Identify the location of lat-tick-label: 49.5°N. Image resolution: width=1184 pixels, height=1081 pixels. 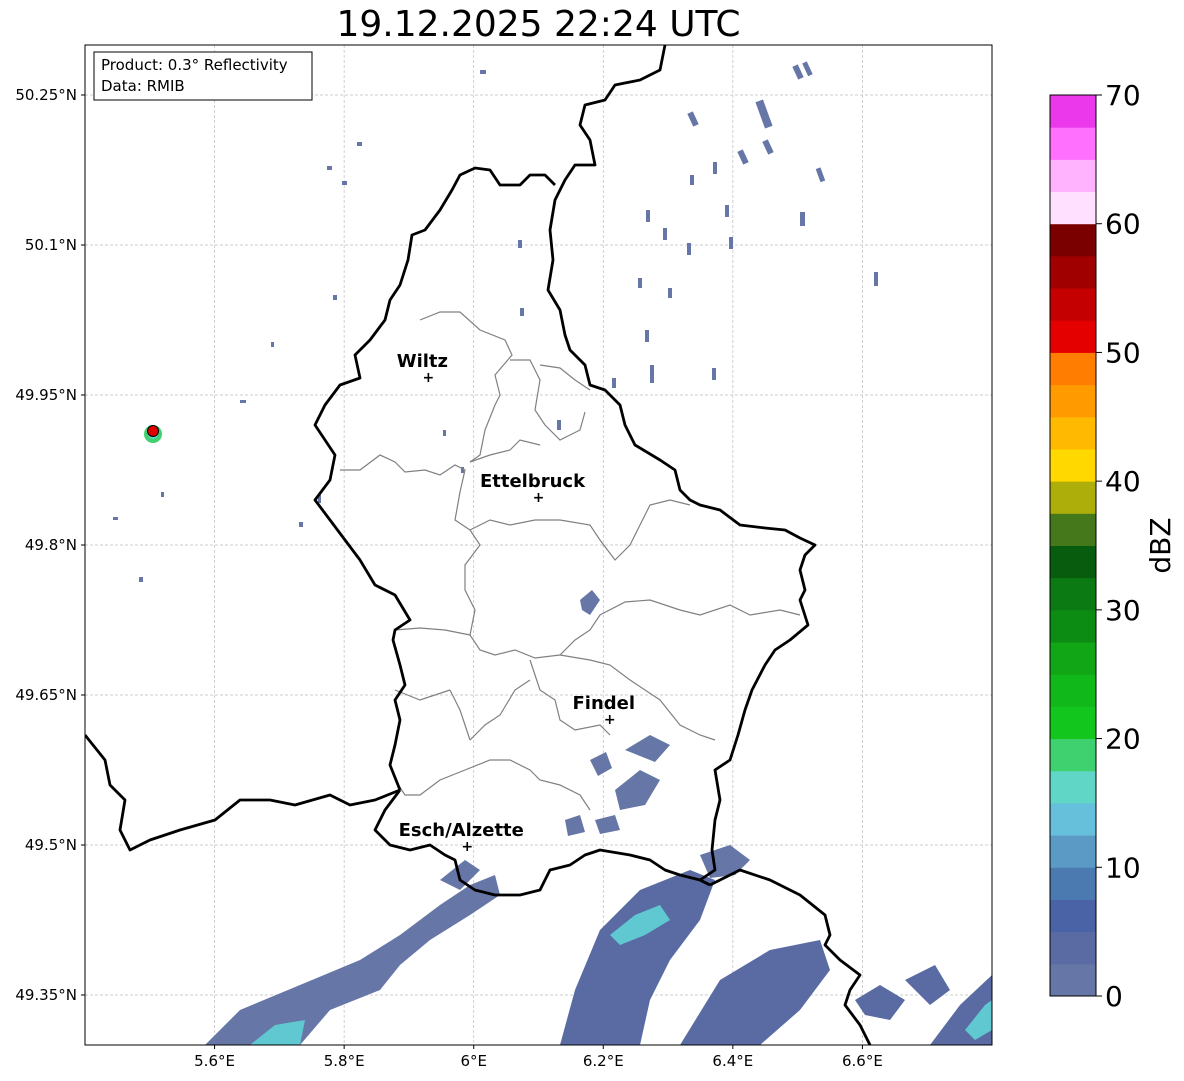
(51, 845).